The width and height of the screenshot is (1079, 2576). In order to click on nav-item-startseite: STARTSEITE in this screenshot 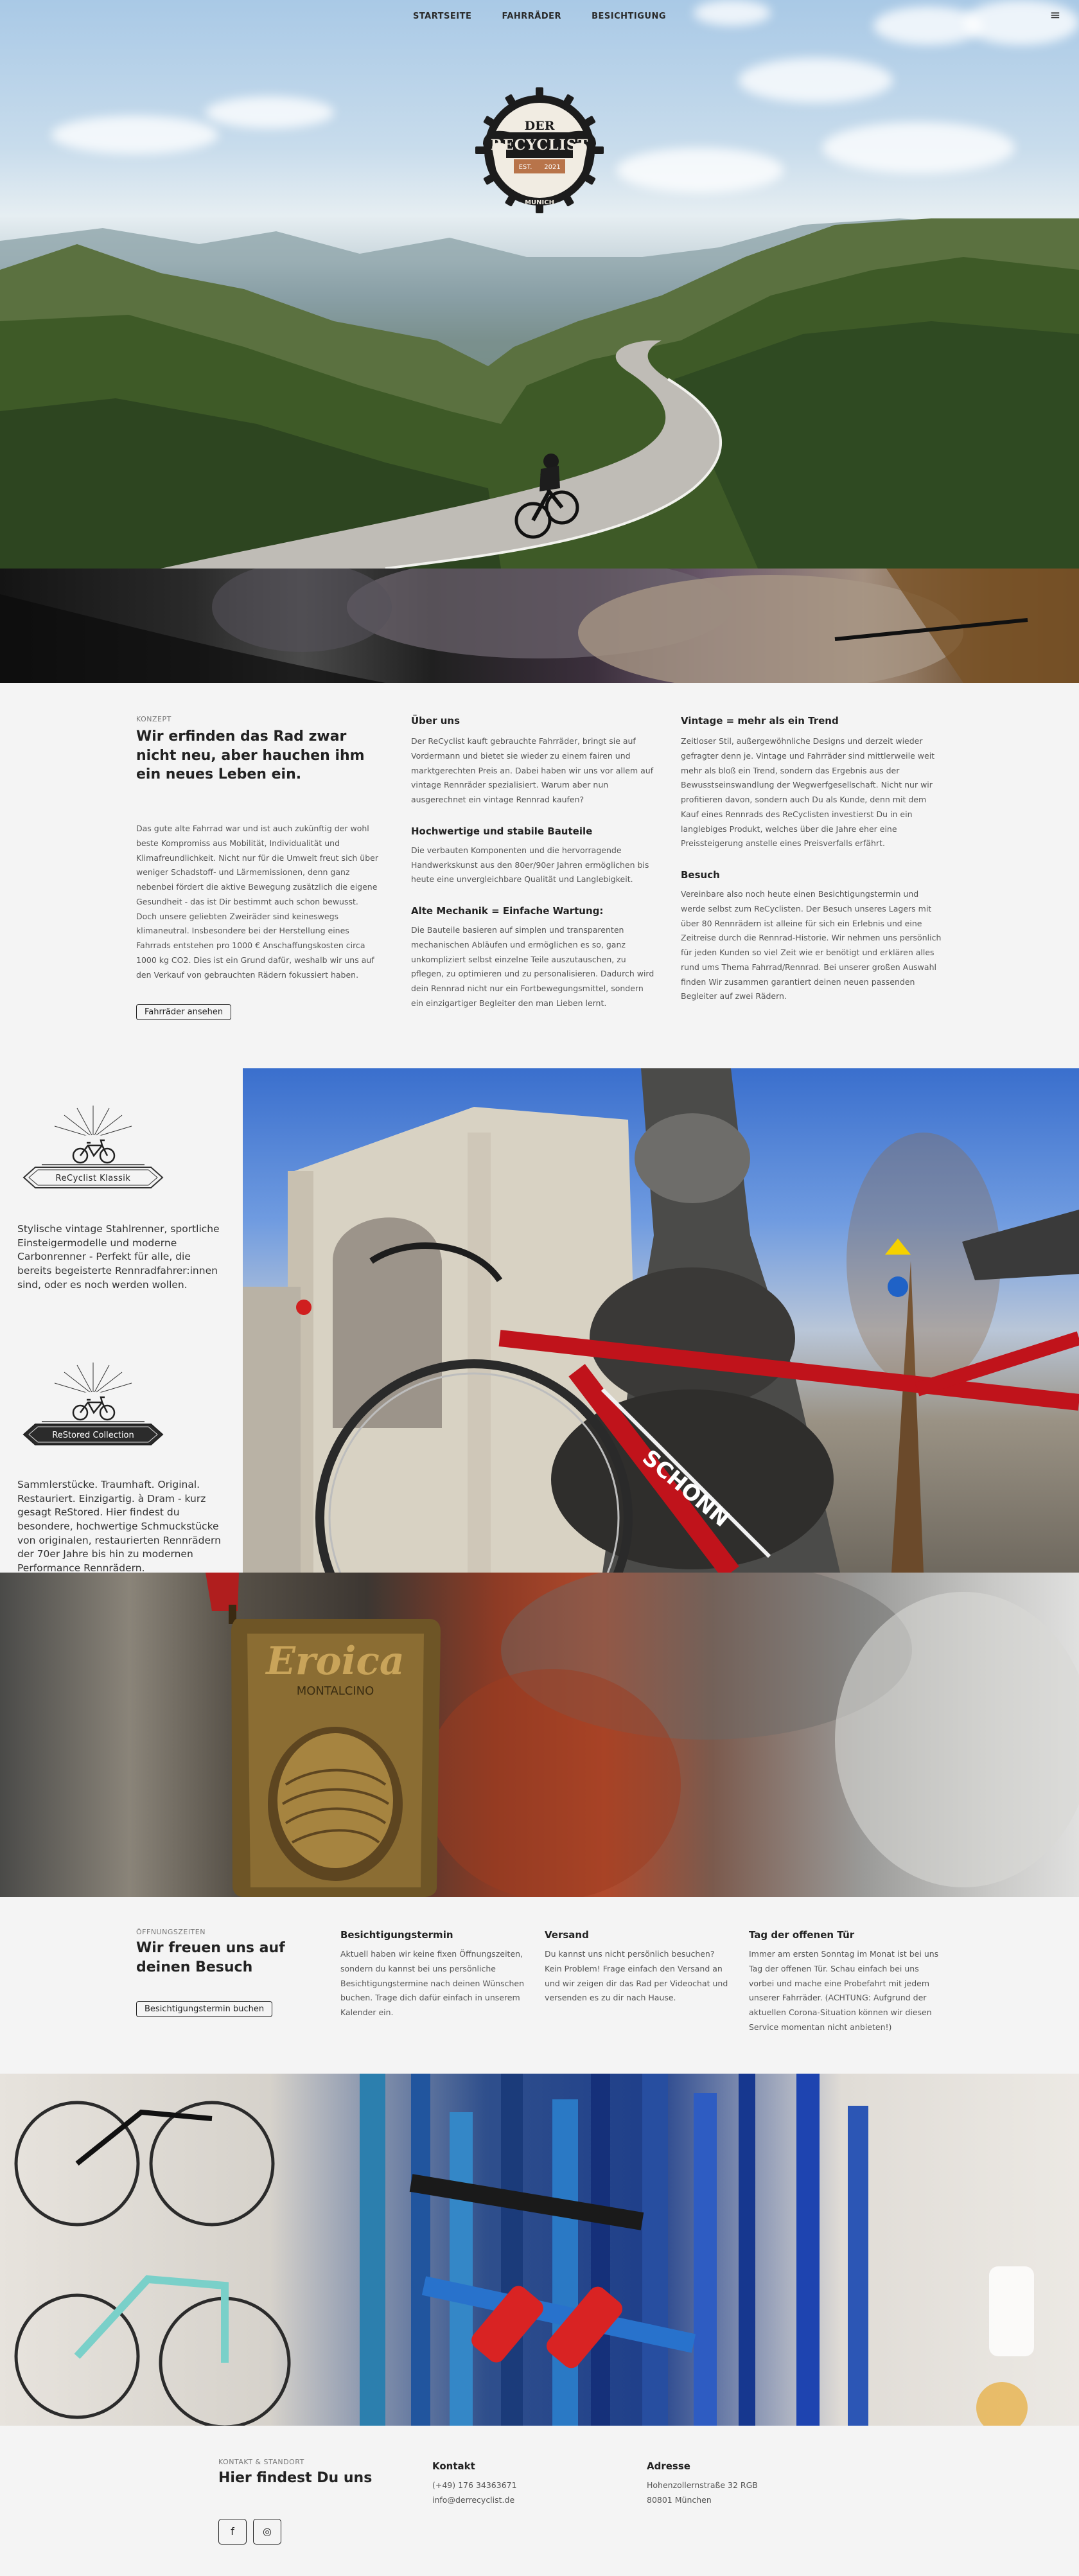, I will do `click(442, 16)`.